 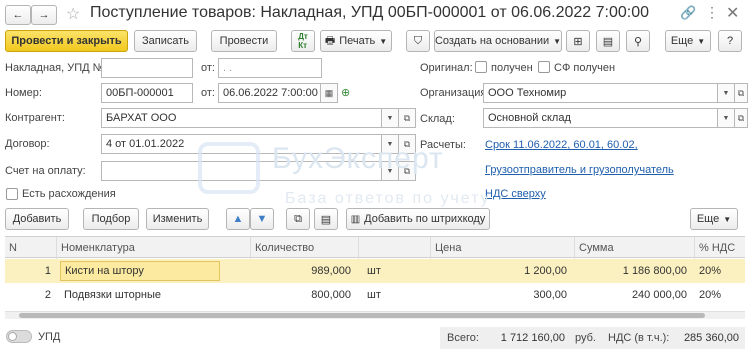 I want to click on warehouse-open-button: ⧉, so click(x=741, y=118).